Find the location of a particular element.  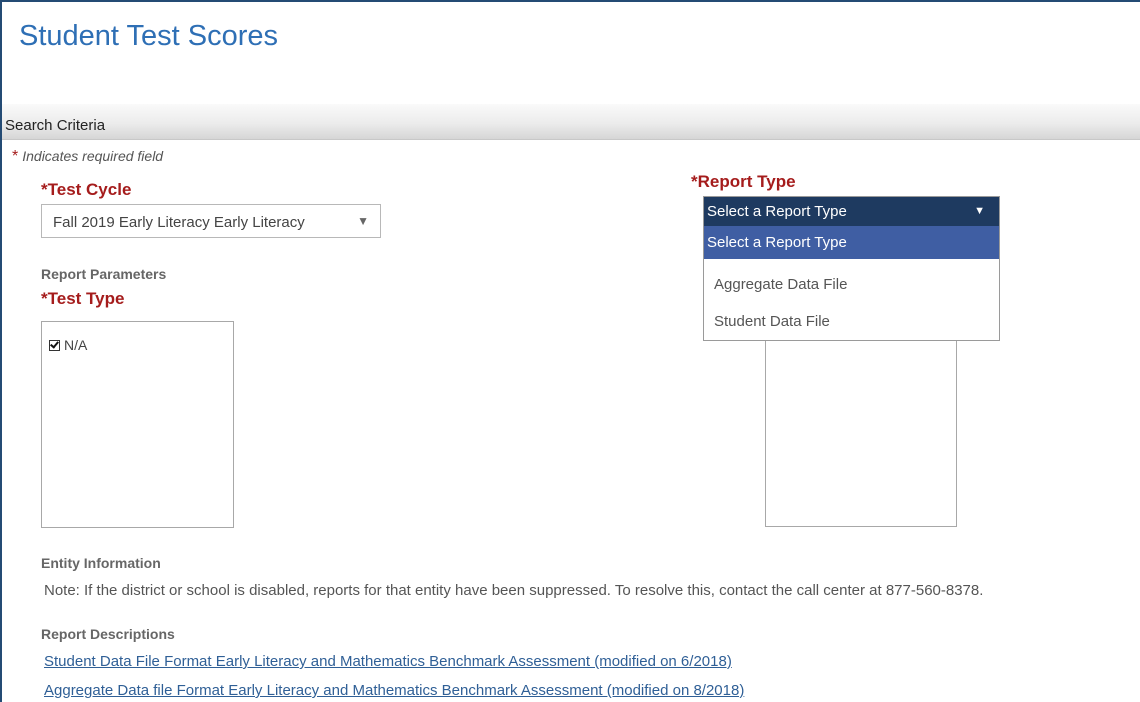

search-criteria-header: Search Criteria is located at coordinates (571, 122).